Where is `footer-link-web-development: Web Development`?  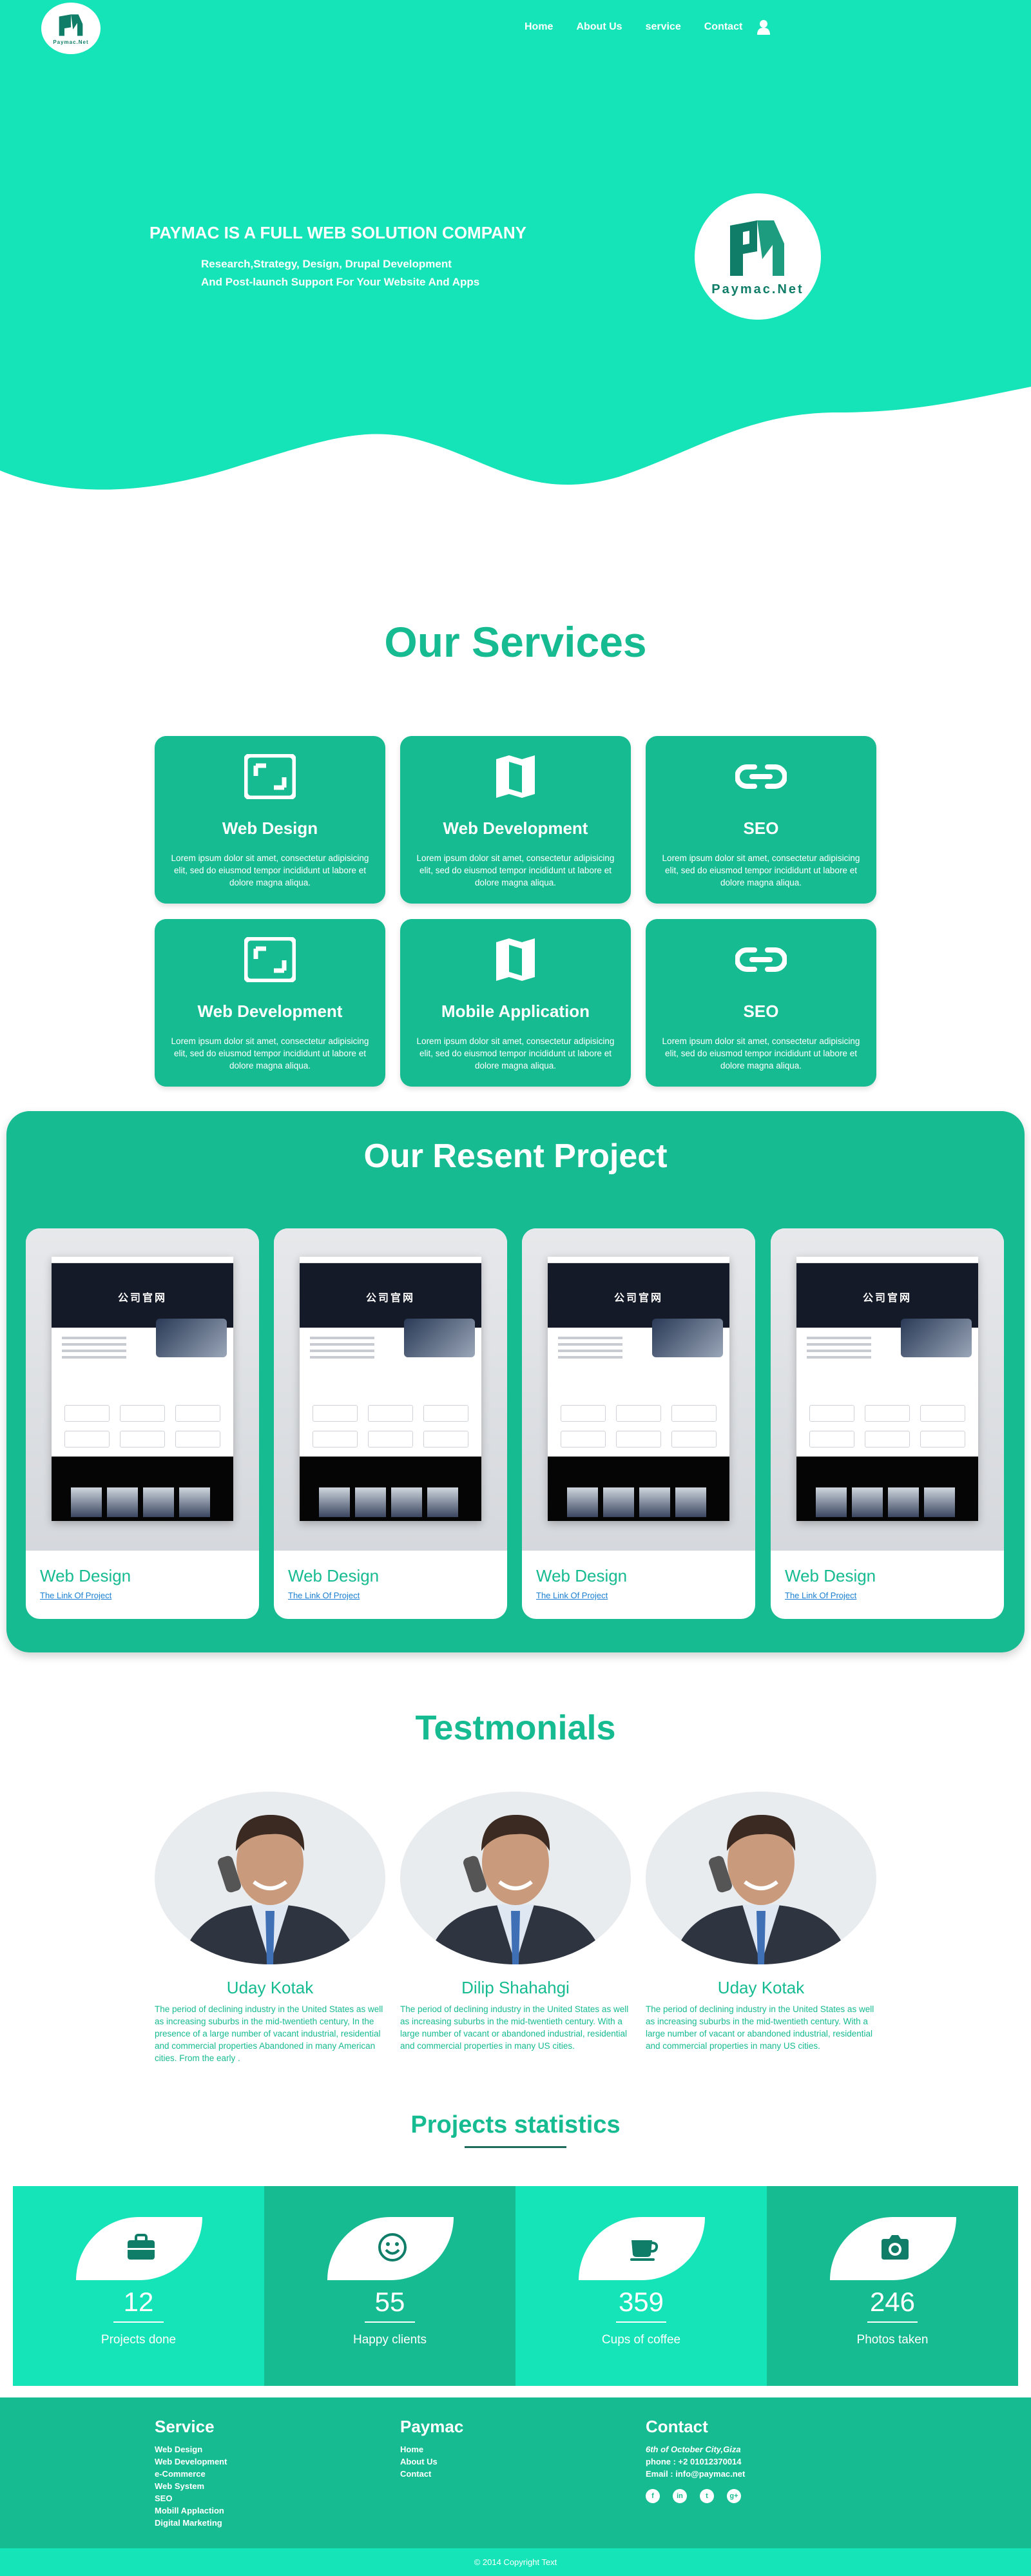
footer-link-web-development: Web Development is located at coordinates (191, 2461).